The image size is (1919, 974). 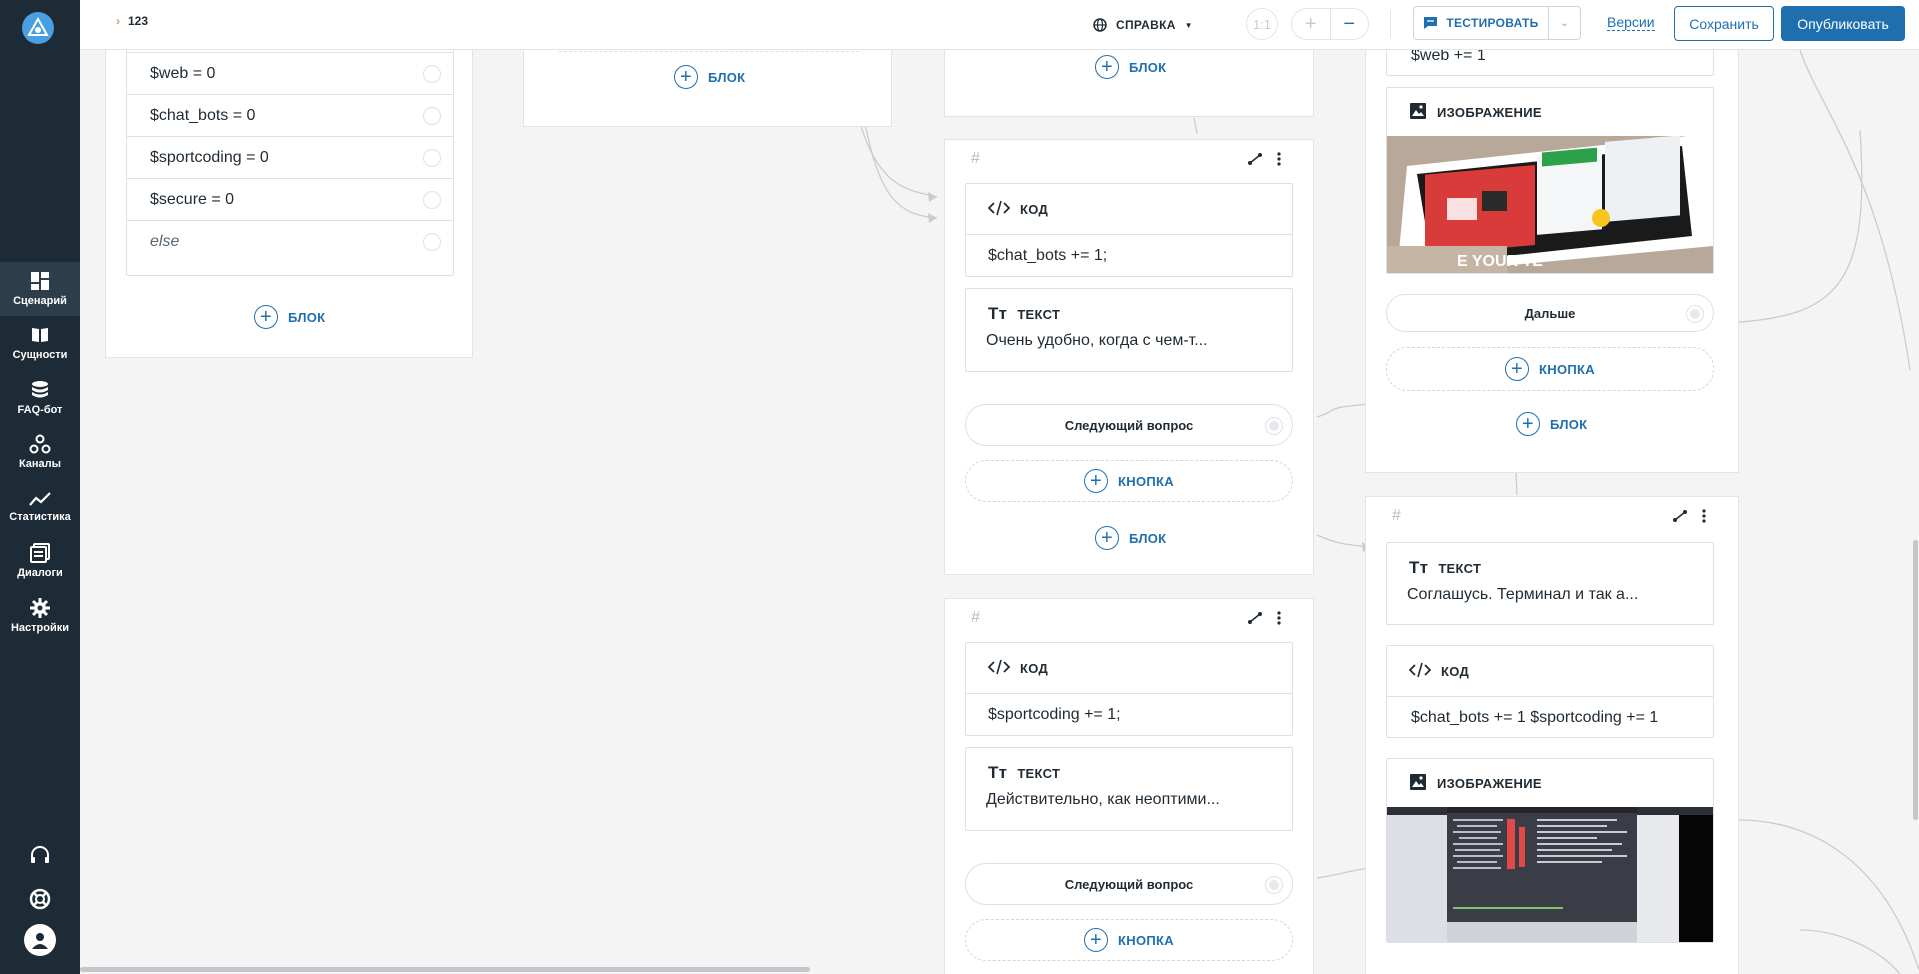 What do you see at coordinates (1129, 83) in the screenshot?
I see `top-card: + БЛОК` at bounding box center [1129, 83].